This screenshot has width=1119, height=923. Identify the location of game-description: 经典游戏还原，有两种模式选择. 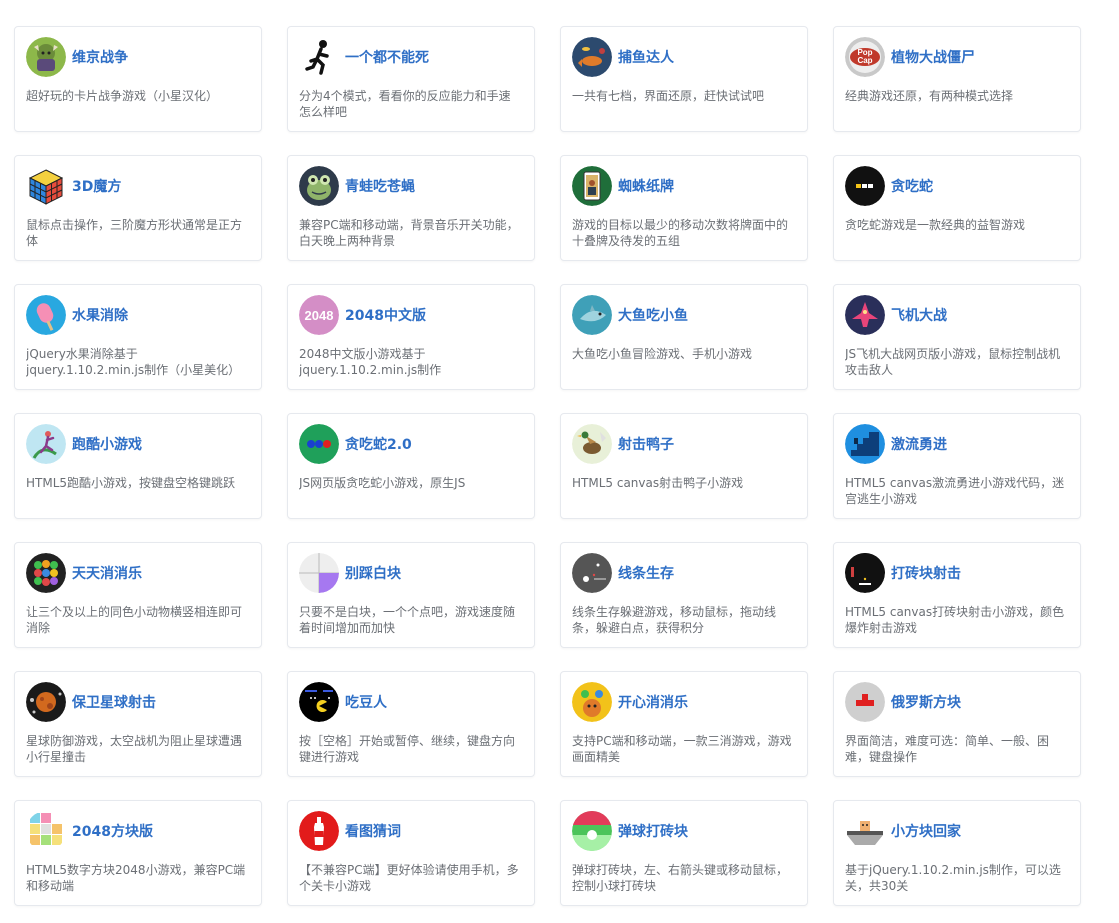
(929, 96).